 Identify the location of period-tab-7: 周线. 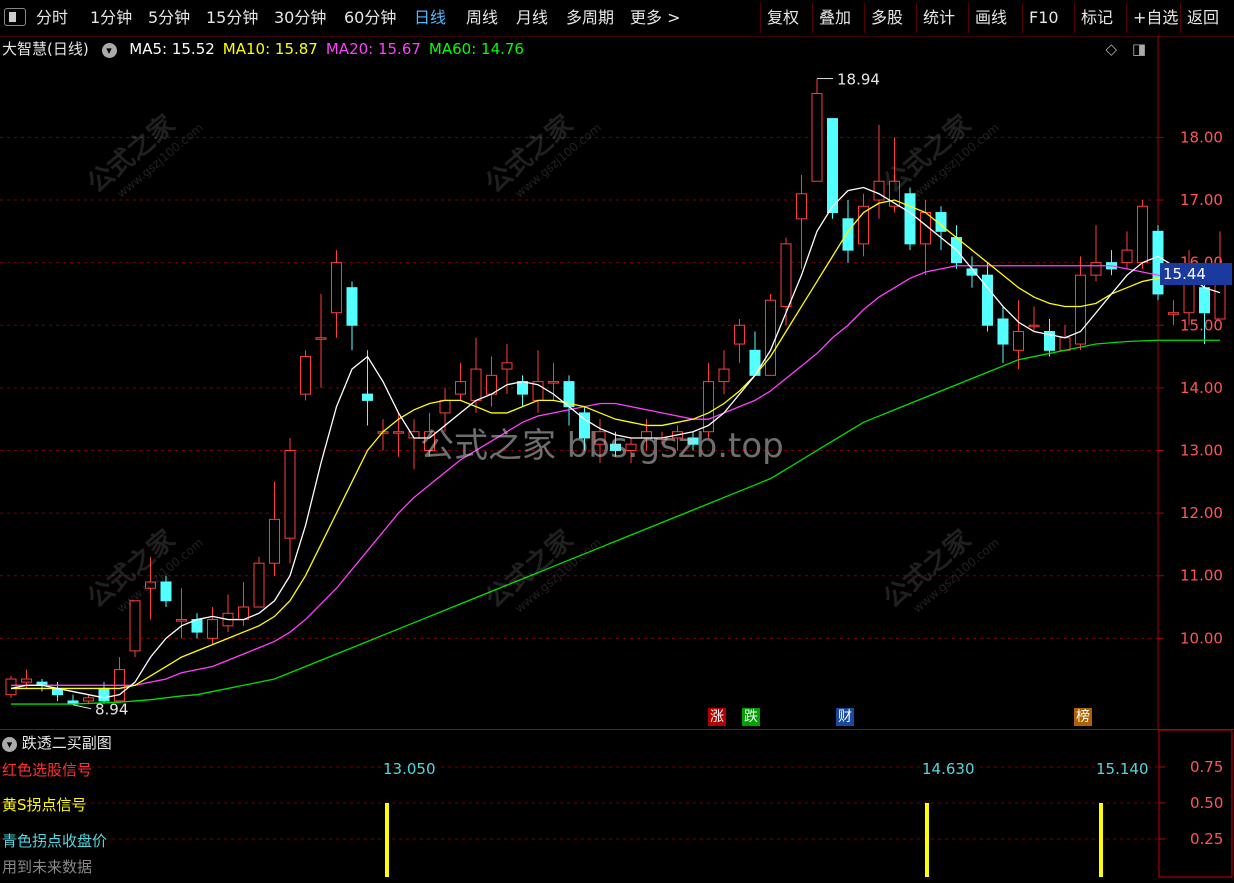
(482, 18).